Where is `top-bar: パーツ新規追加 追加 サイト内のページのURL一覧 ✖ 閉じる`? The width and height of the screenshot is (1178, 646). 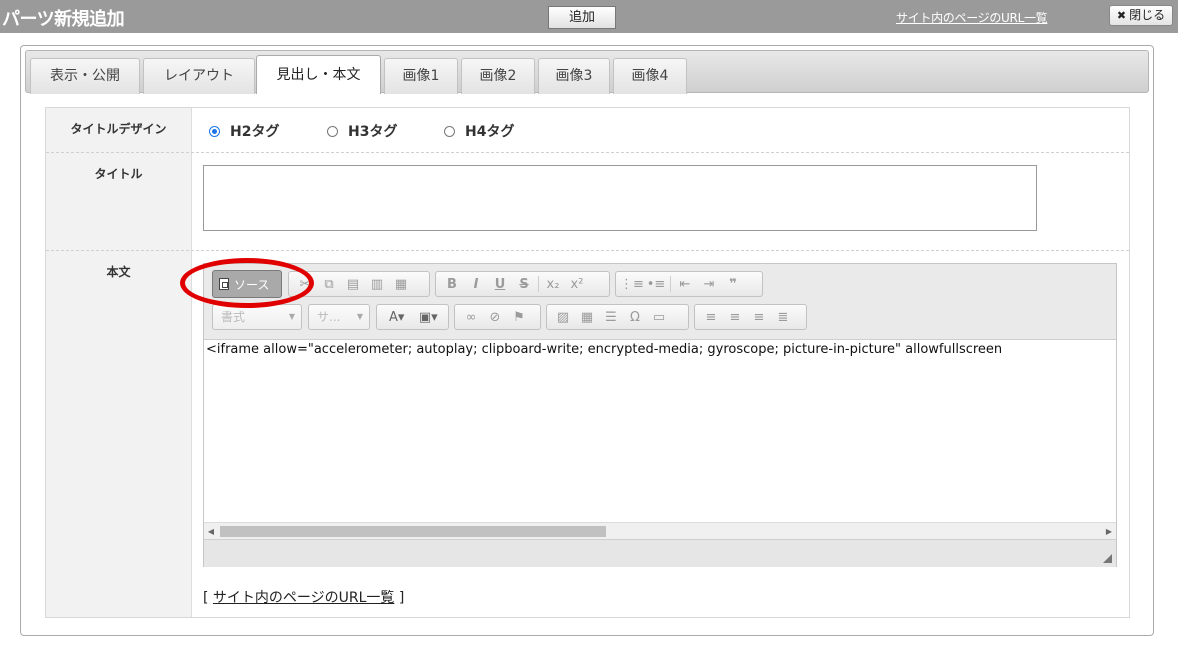 top-bar: パーツ新規追加 追加 サイト内のページのURL一覧 ✖ 閉じる is located at coordinates (589, 16).